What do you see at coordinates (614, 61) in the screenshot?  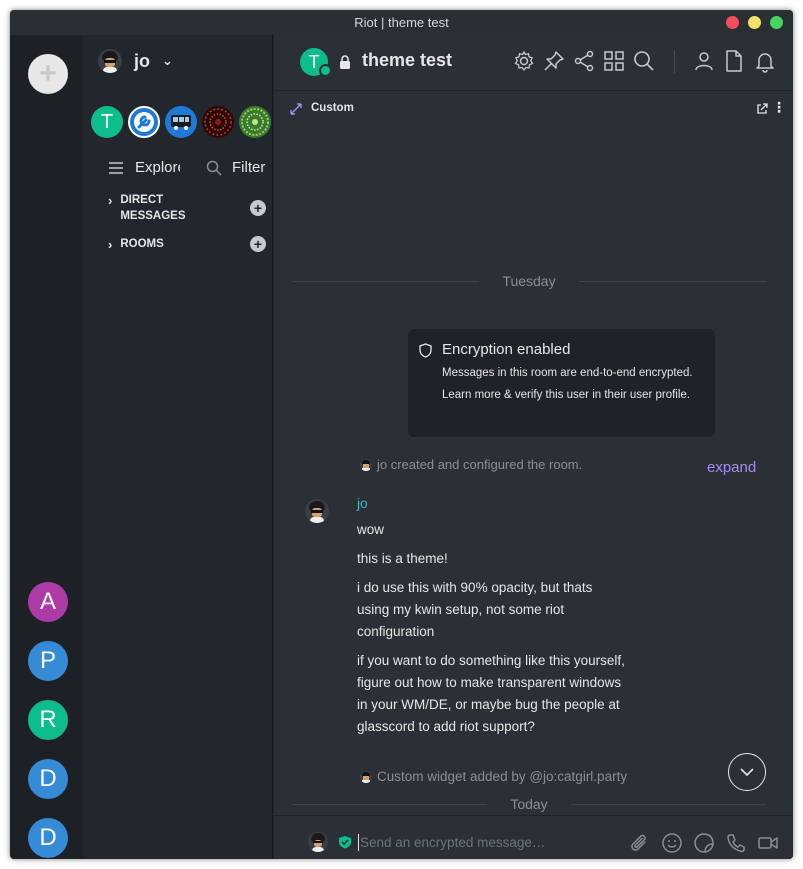 I see `apps-grid-icon` at bounding box center [614, 61].